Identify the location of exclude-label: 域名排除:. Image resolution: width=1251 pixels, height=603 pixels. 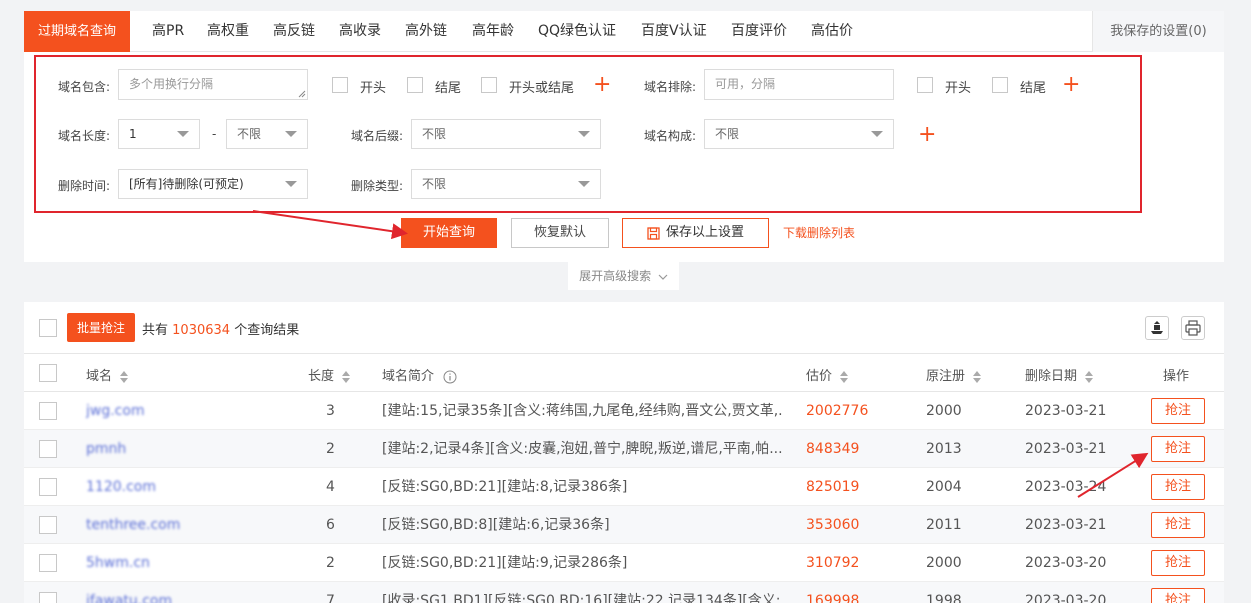
(670, 87).